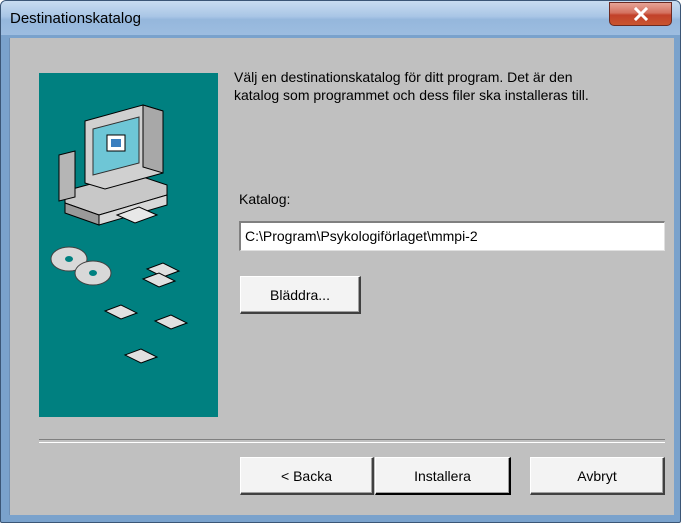 The width and height of the screenshot is (681, 523). What do you see at coordinates (597, 476) in the screenshot?
I see `cancel-button: Avbryt` at bounding box center [597, 476].